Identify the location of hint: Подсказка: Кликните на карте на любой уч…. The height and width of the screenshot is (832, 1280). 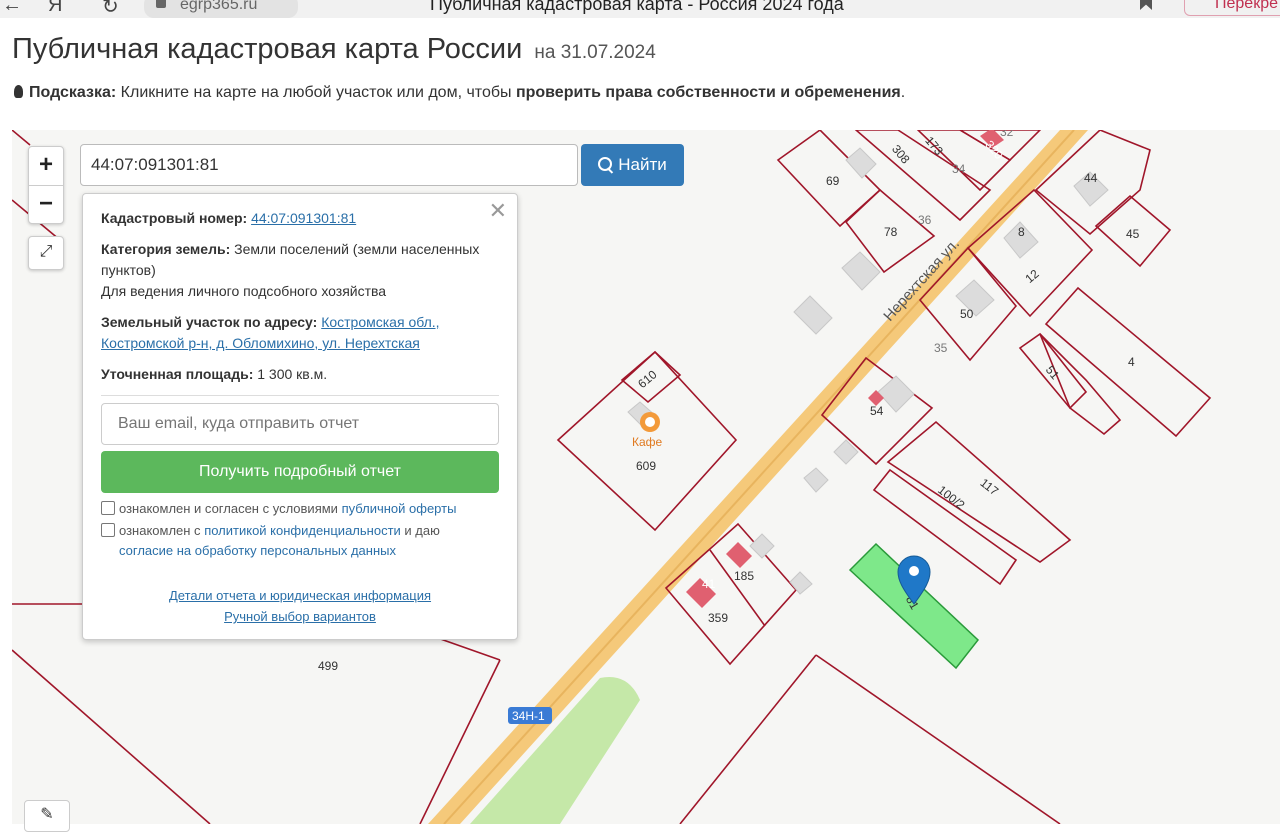
(459, 93).